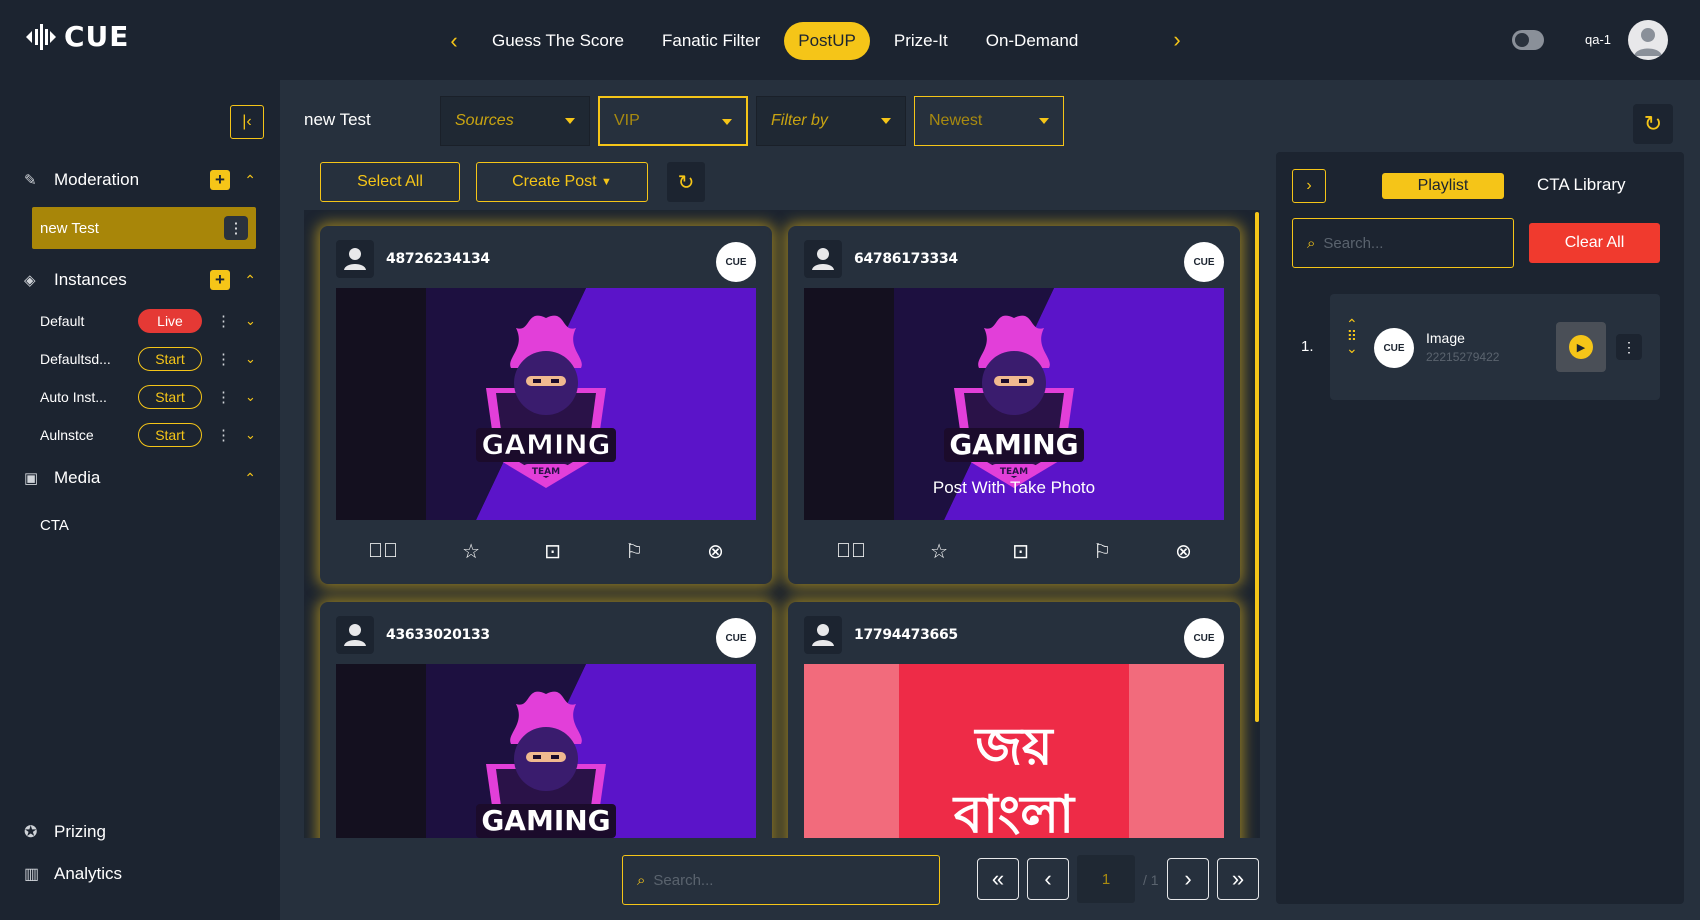  What do you see at coordinates (686, 182) in the screenshot?
I see `refresh-posts-icon: ↻` at bounding box center [686, 182].